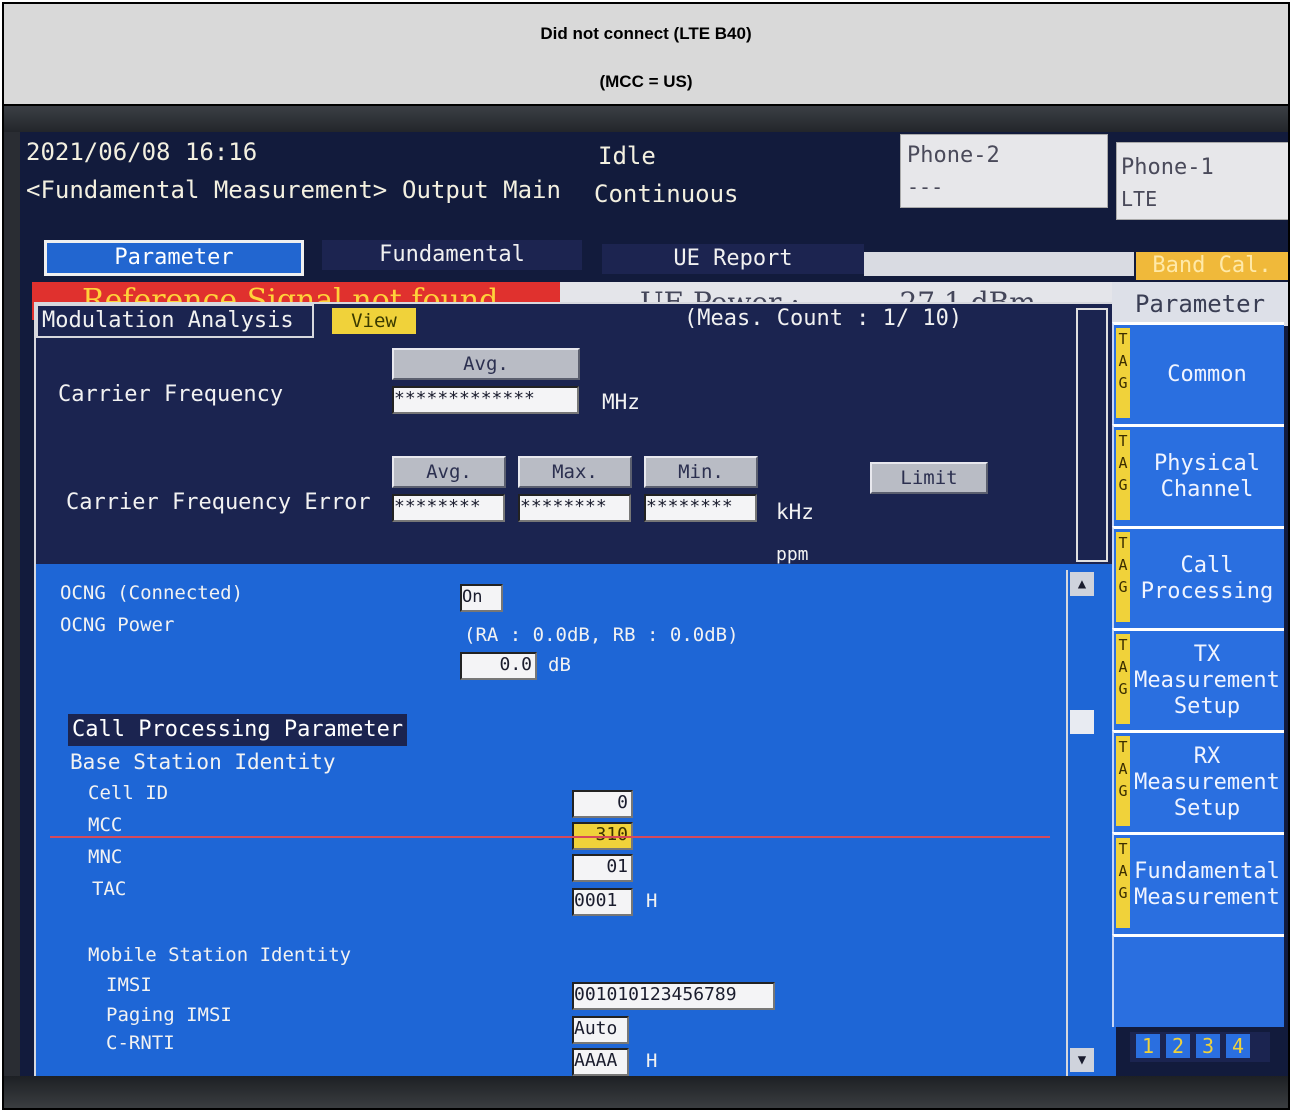 This screenshot has height=1111, width=1291. What do you see at coordinates (142, 152) in the screenshot?
I see `datetime: 2021/06/08 16:16` at bounding box center [142, 152].